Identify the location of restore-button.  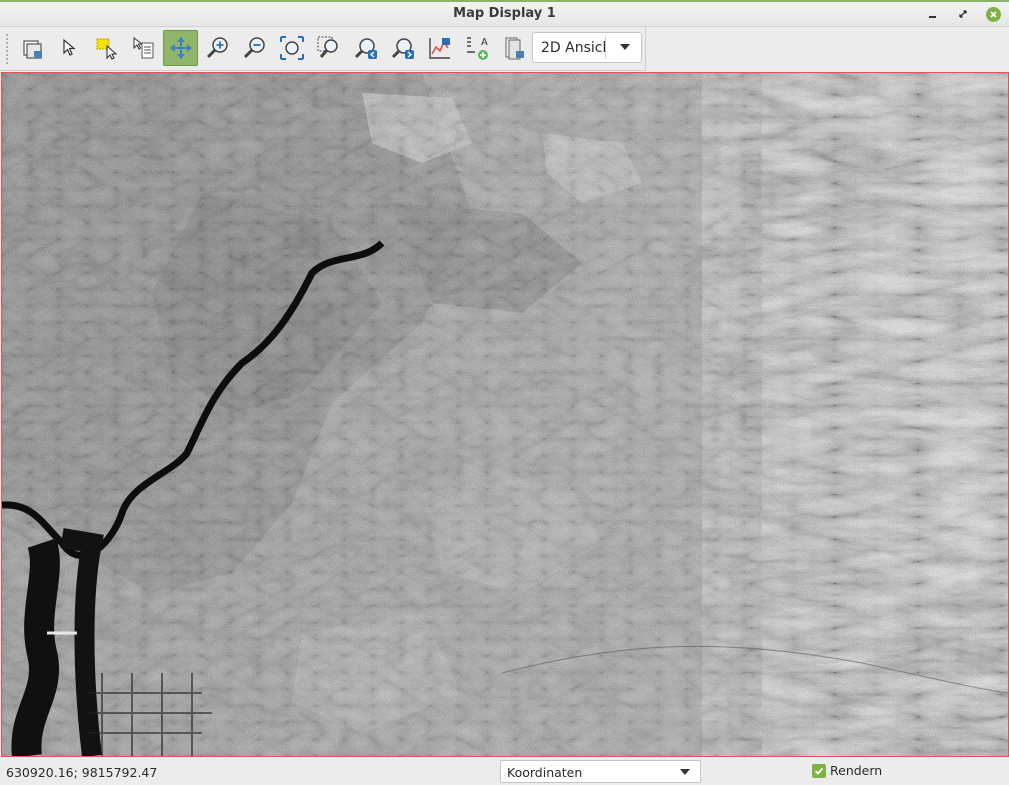
(963, 14).